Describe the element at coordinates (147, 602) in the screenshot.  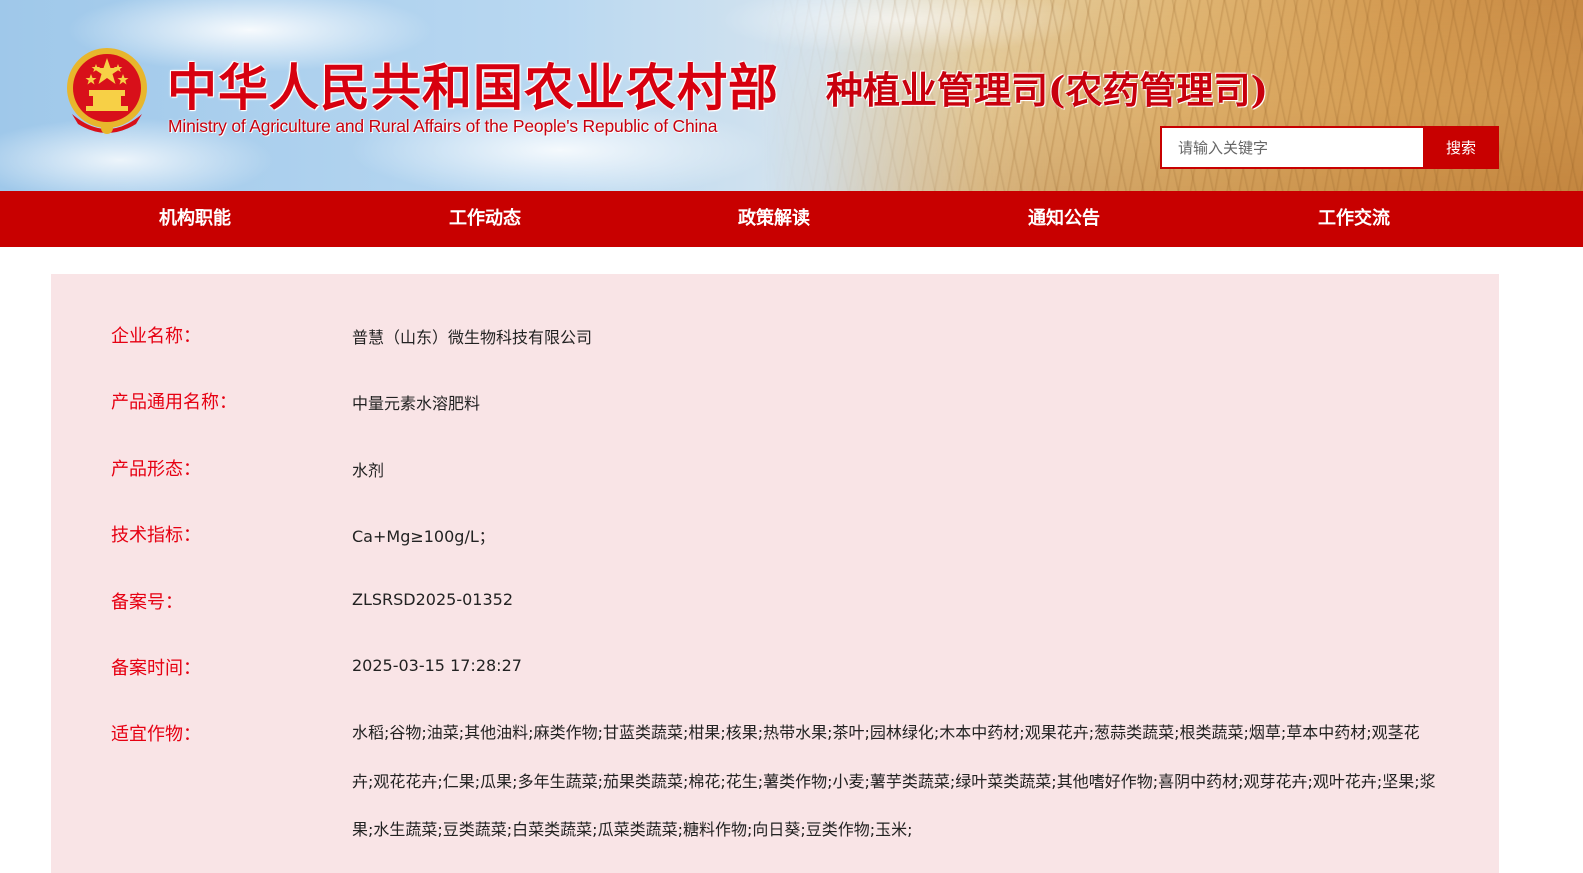
I see `label-record-number: 备案号：` at that location.